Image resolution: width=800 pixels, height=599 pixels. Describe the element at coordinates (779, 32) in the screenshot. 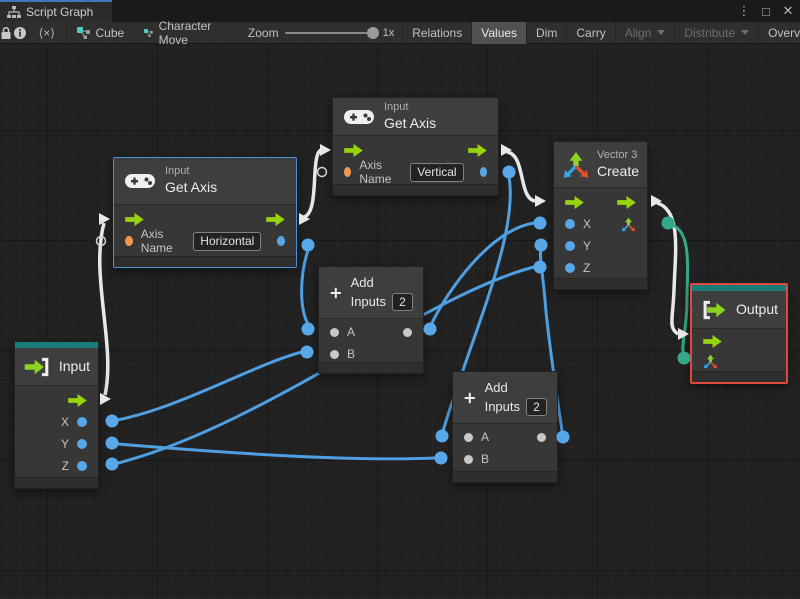

I see `overview-button: Overview` at that location.